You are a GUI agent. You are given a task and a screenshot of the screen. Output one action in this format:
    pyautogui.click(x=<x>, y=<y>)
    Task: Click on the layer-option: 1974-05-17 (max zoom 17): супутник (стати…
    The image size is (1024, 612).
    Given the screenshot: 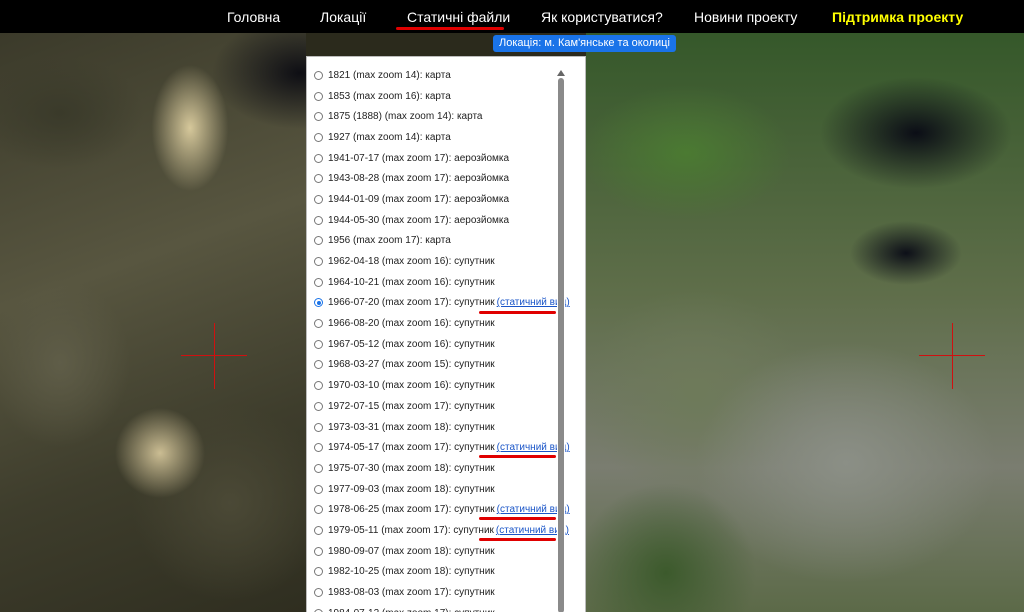 What is the action you would take?
    pyautogui.click(x=438, y=448)
    